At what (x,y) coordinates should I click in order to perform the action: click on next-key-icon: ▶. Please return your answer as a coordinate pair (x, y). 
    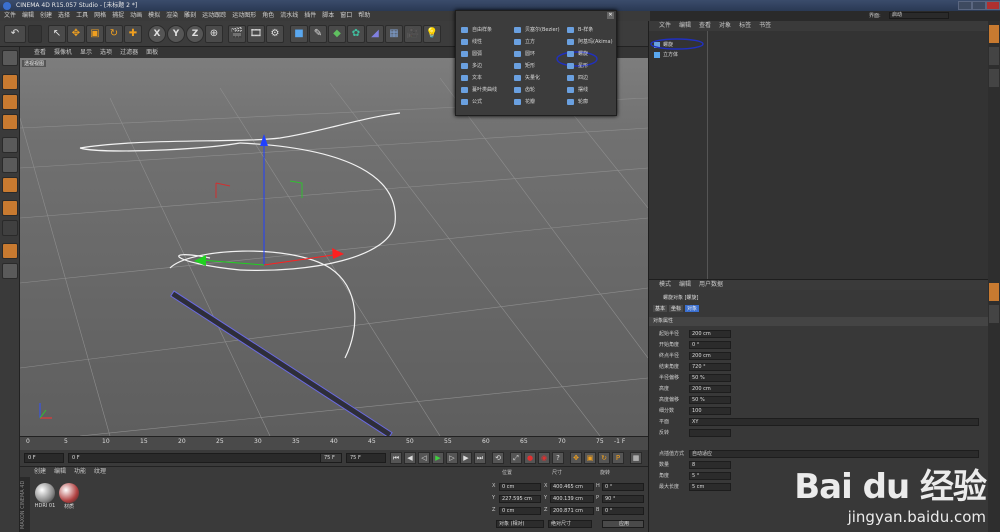
    Looking at the image, I should click on (466, 458).